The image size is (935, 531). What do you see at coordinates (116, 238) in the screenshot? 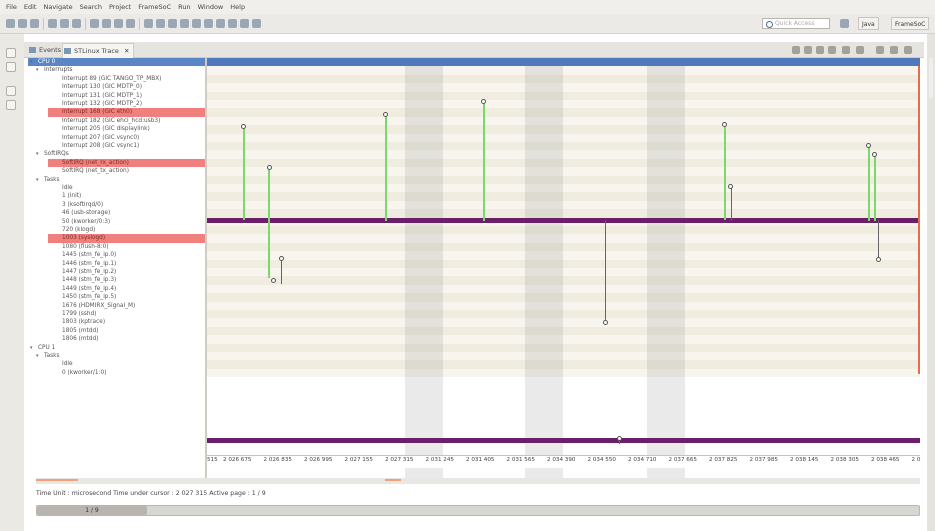
I see `tree-row: 1003 (syslogd)` at bounding box center [116, 238].